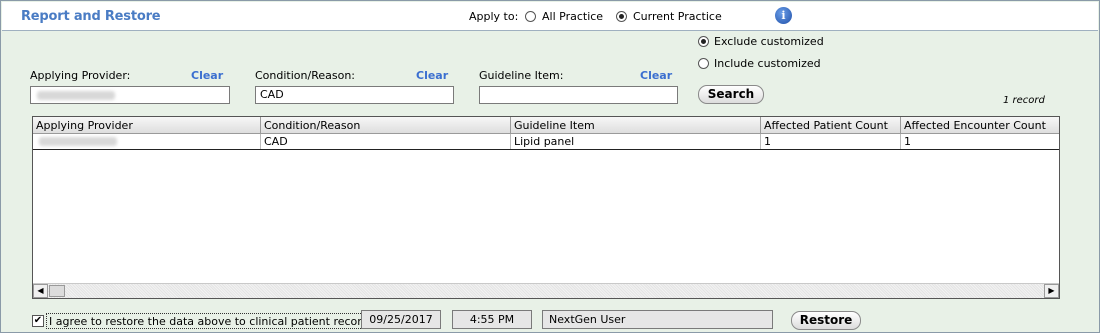 Image resolution: width=1100 pixels, height=333 pixels. What do you see at coordinates (386, 141) in the screenshot?
I see `cell-condition: CAD` at bounding box center [386, 141].